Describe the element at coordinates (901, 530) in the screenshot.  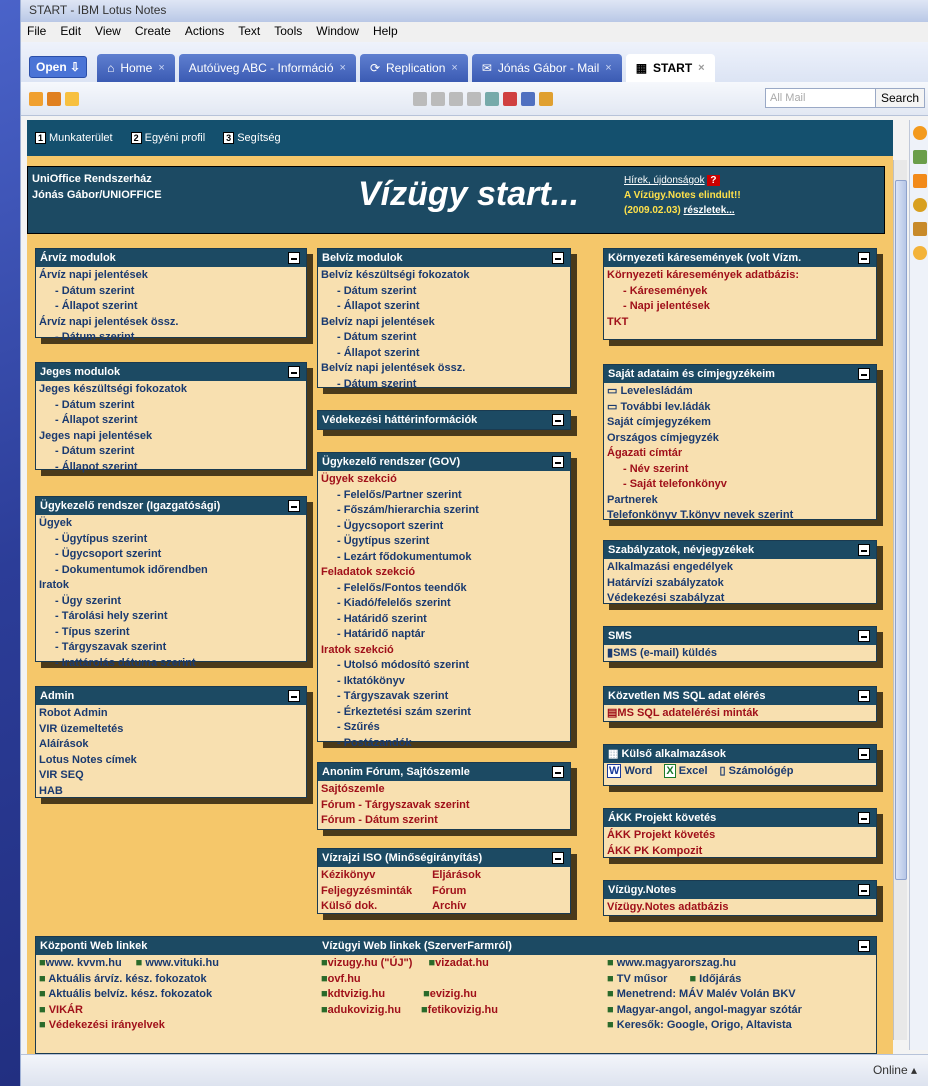
I see `scrollbar-thumb` at that location.